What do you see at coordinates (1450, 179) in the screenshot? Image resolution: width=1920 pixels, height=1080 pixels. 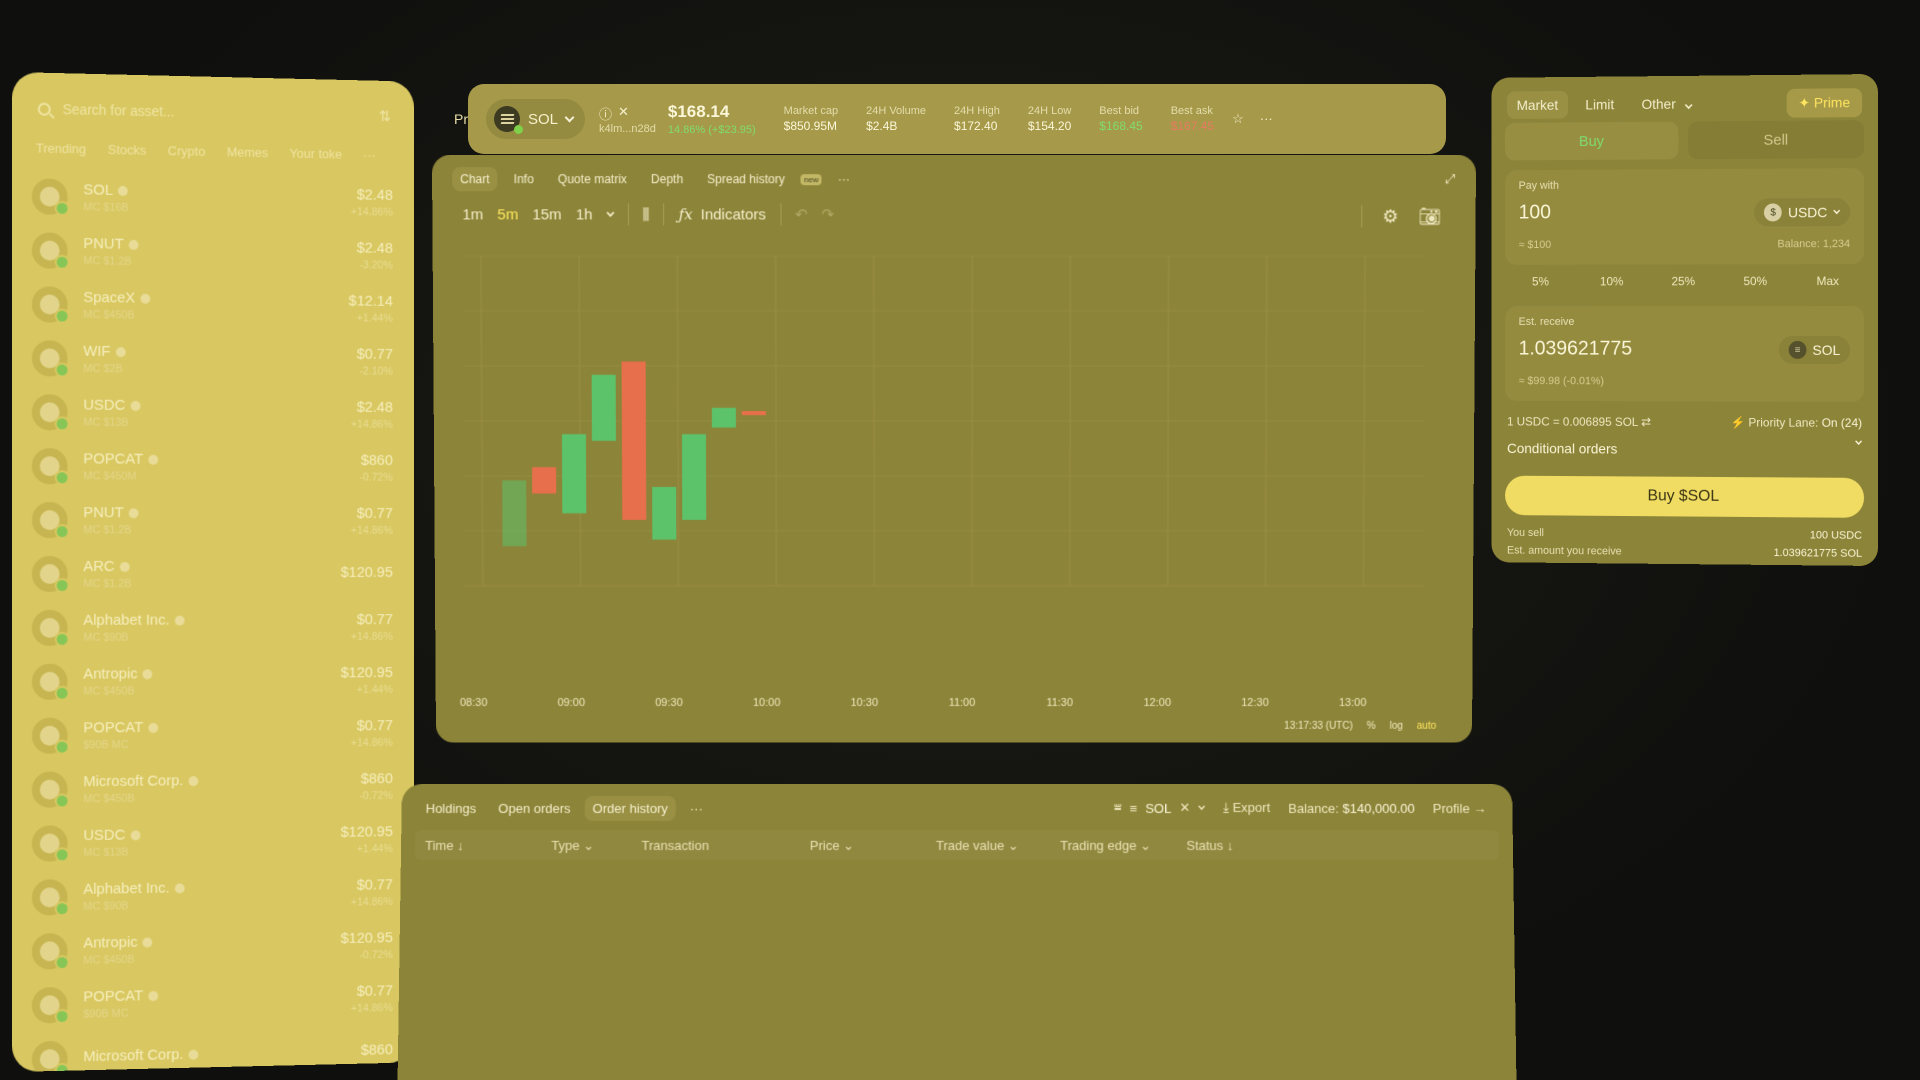 I see `expand-icon: ⤢` at bounding box center [1450, 179].